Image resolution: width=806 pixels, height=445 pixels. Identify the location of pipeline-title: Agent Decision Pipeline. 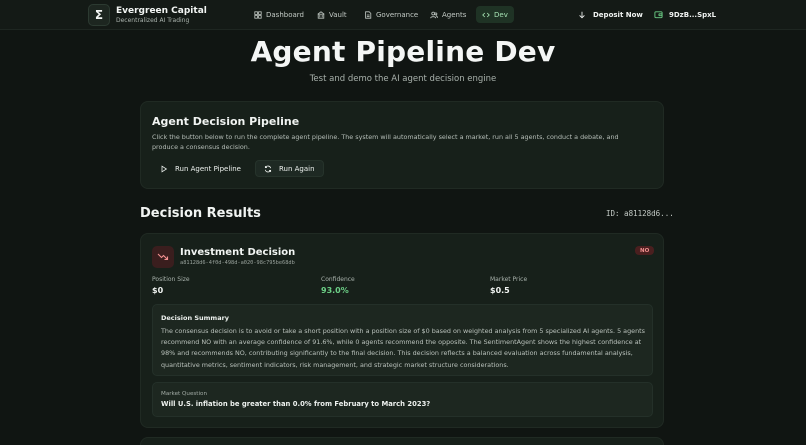
(226, 121).